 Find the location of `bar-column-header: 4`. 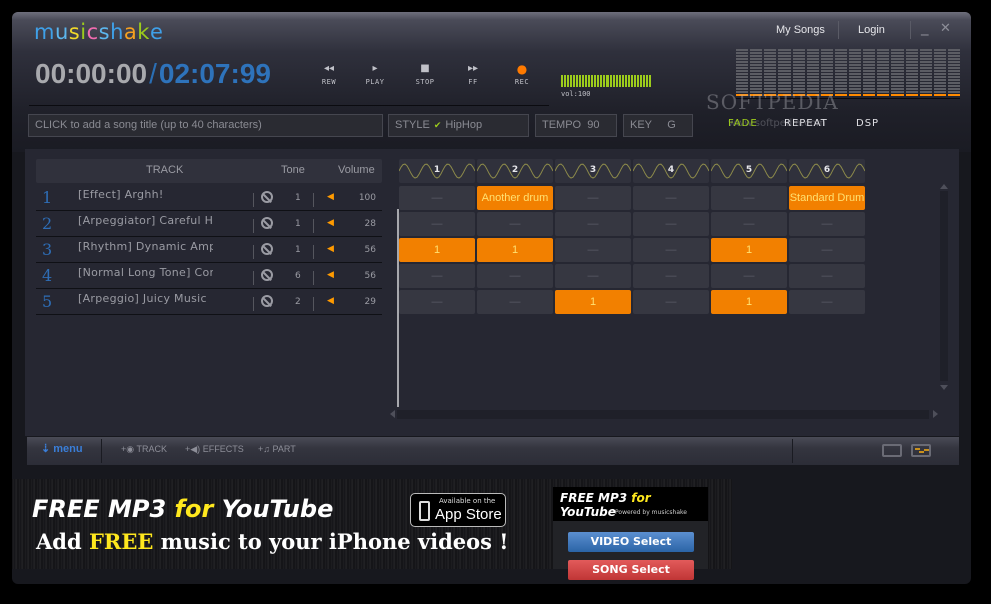

bar-column-header: 4 is located at coordinates (671, 171).